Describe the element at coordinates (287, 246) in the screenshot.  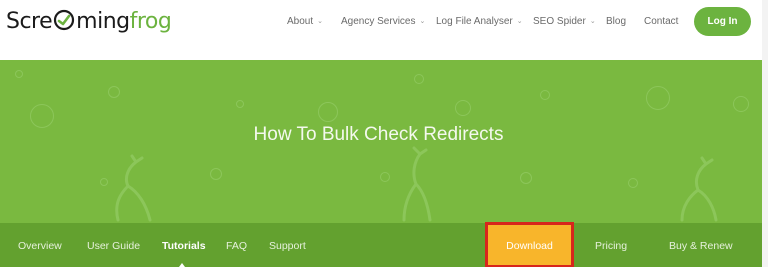
I see `subnav-support: Support` at that location.